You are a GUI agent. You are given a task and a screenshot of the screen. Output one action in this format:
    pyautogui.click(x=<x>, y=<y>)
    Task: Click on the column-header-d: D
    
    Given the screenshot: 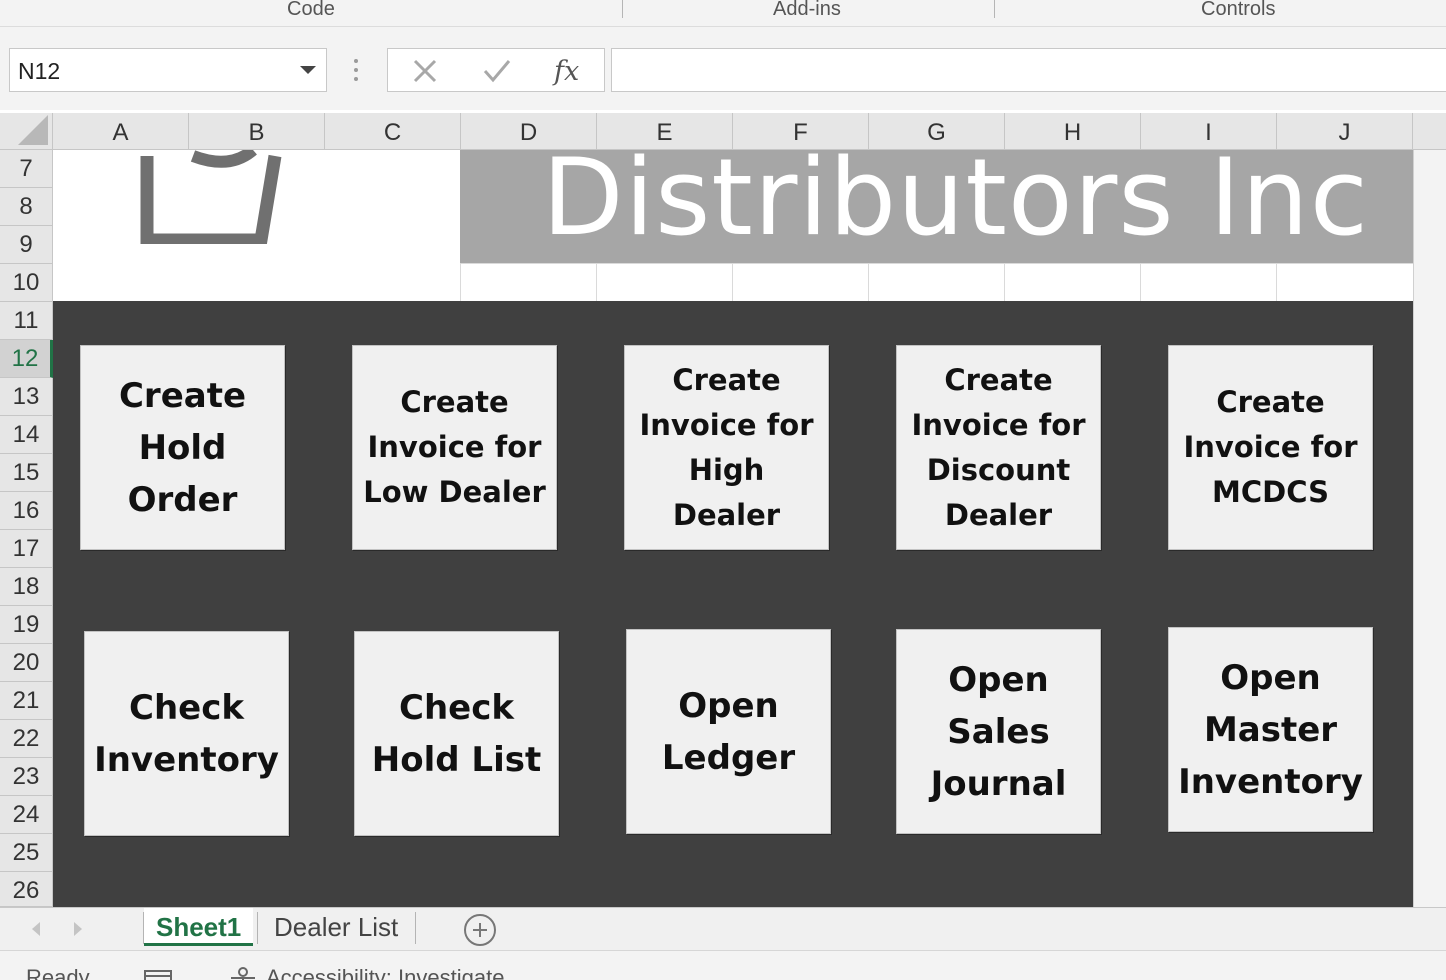 What is the action you would take?
    pyautogui.click(x=529, y=131)
    